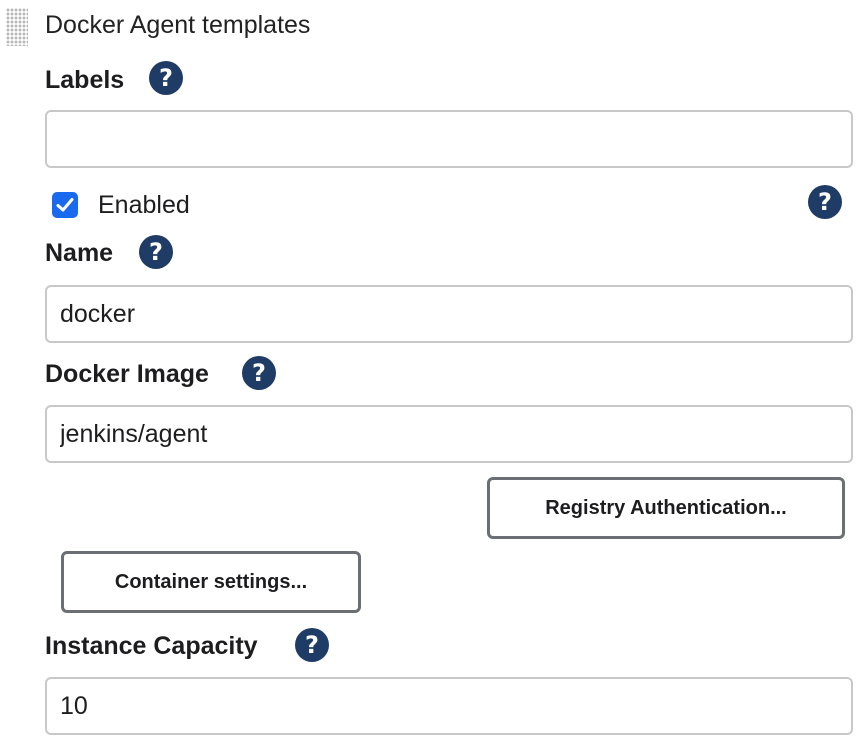 This screenshot has width=861, height=743. Describe the element at coordinates (17, 27) in the screenshot. I see `drag-handle-icon` at that location.